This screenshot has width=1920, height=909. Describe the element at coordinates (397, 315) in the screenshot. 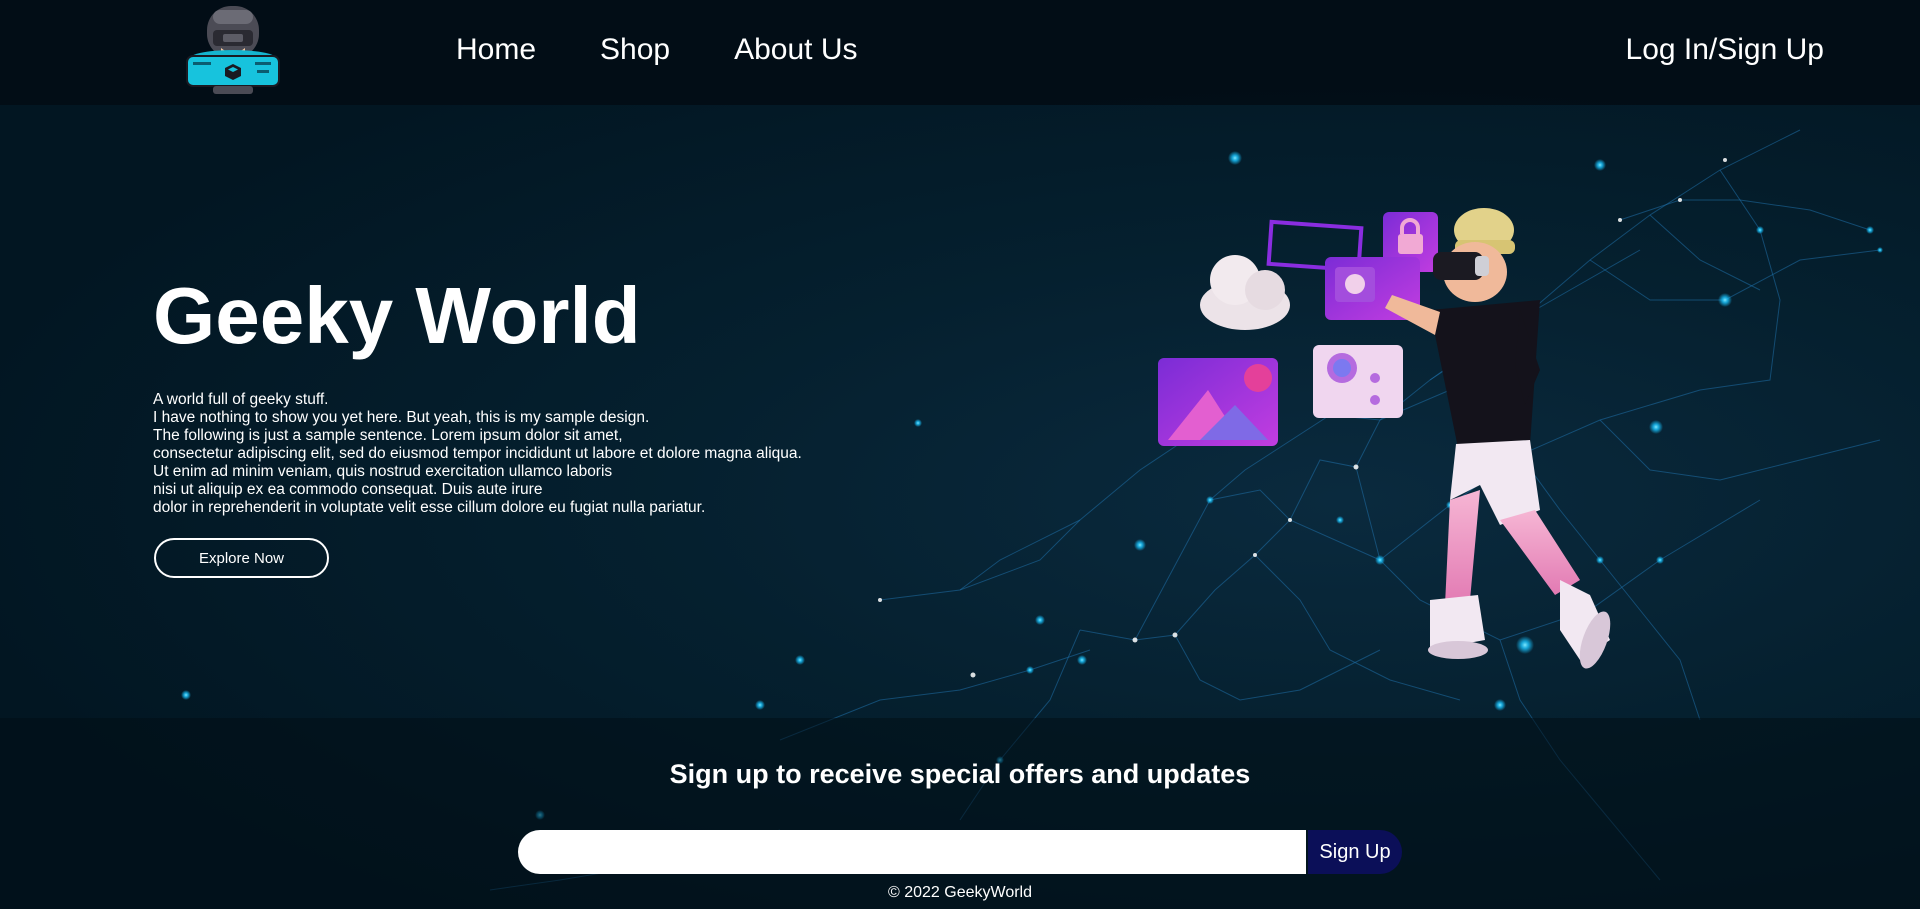

I see `hero-title: Geeky World` at that location.